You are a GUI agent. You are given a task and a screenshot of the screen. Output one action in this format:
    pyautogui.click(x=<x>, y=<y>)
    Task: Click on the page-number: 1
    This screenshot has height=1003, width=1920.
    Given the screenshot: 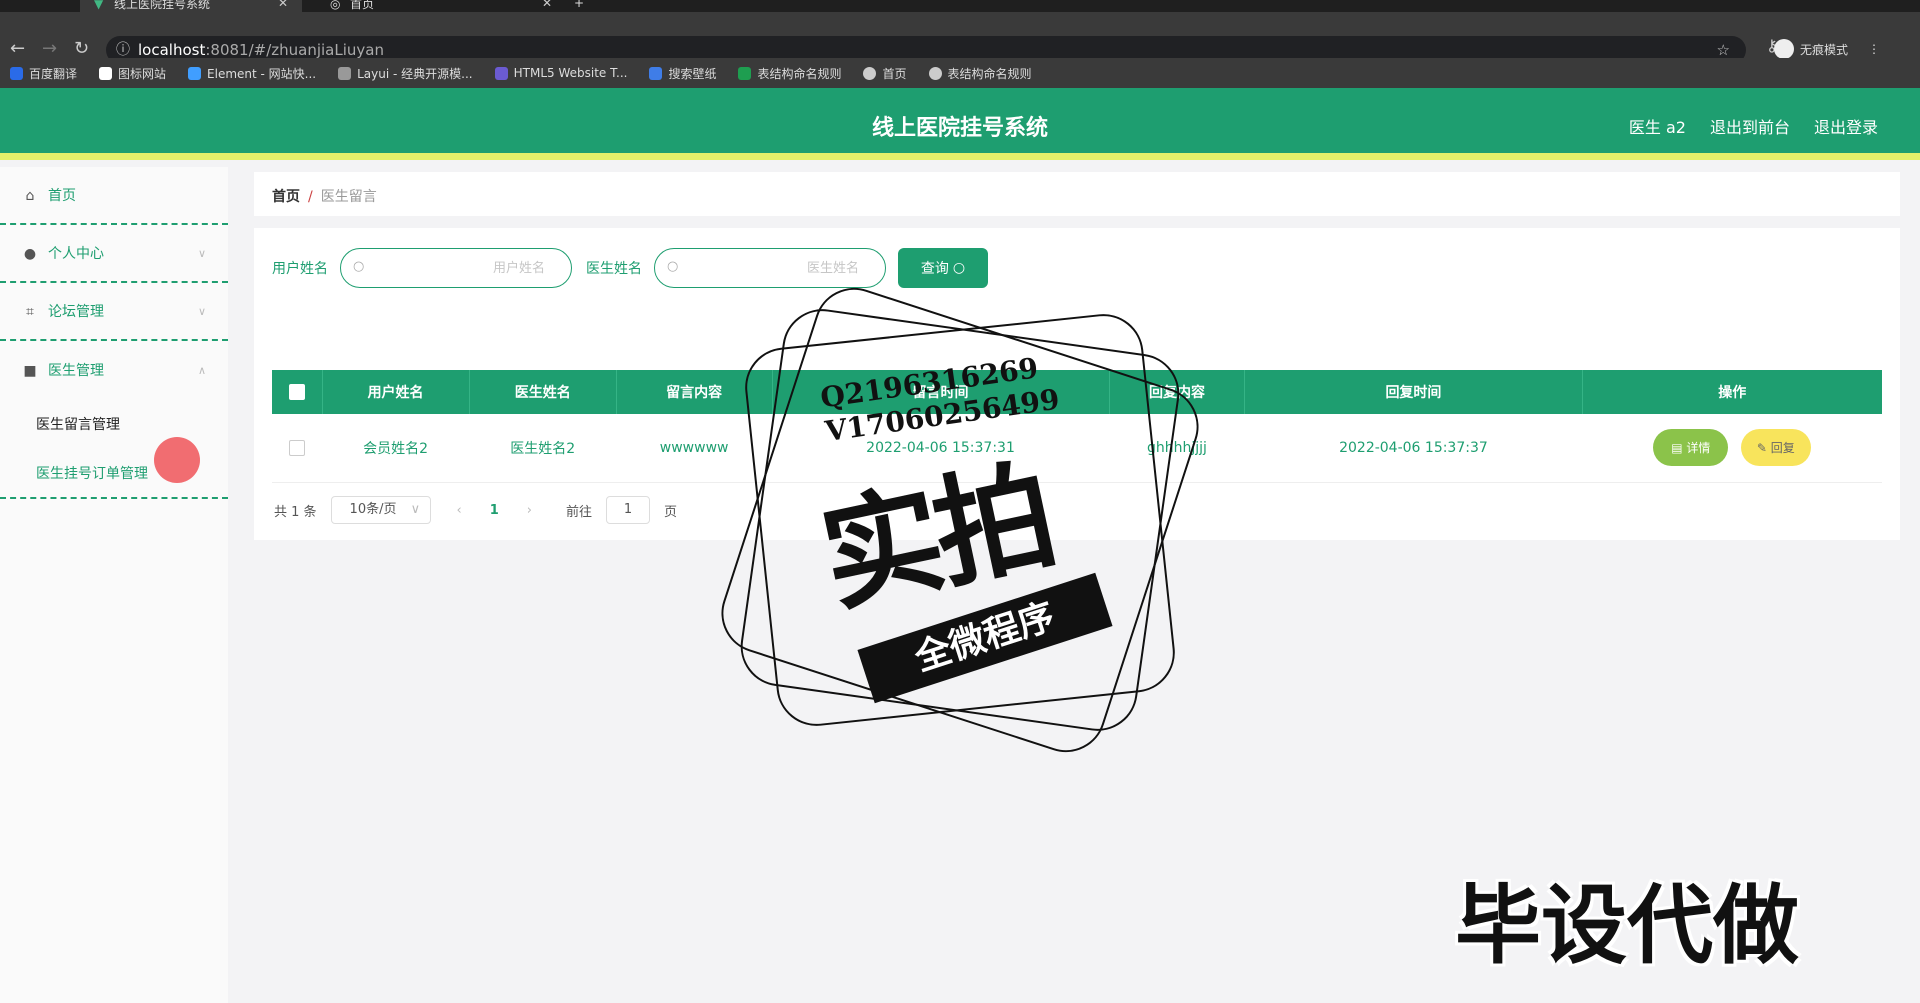 What is the action you would take?
    pyautogui.click(x=494, y=510)
    